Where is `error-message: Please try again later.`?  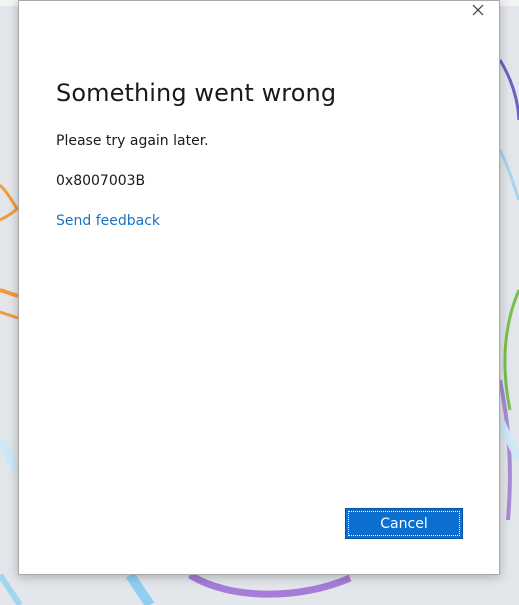
error-message: Please try again later. is located at coordinates (132, 141).